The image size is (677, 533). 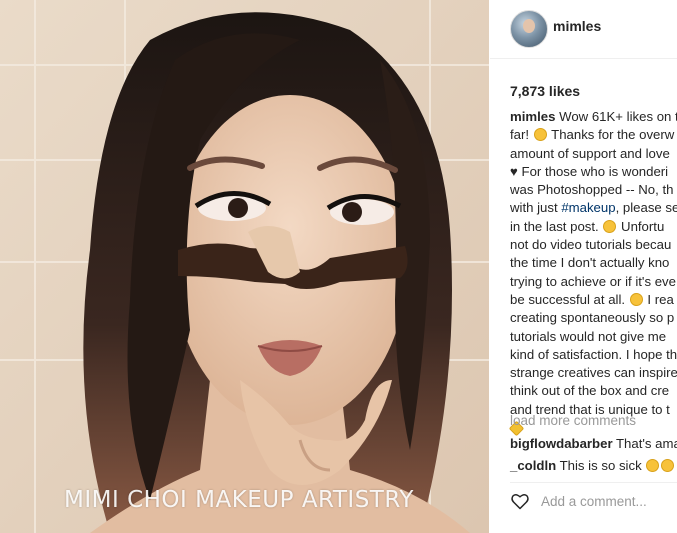 What do you see at coordinates (514, 171) in the screenshot?
I see `black-heart-icon: ♥` at bounding box center [514, 171].